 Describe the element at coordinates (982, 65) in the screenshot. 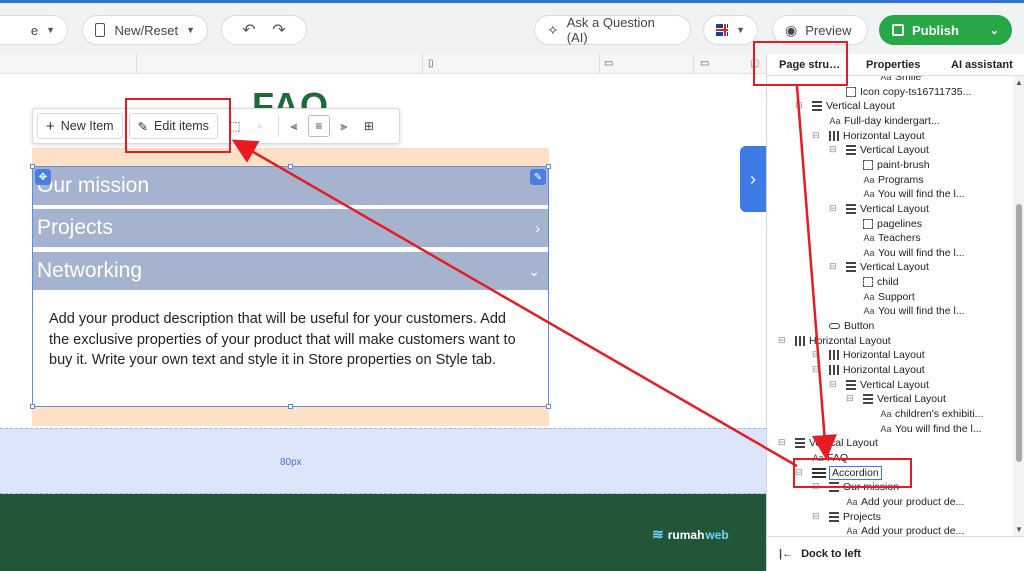

I see `tab-ai-assistant: AI assistant` at that location.